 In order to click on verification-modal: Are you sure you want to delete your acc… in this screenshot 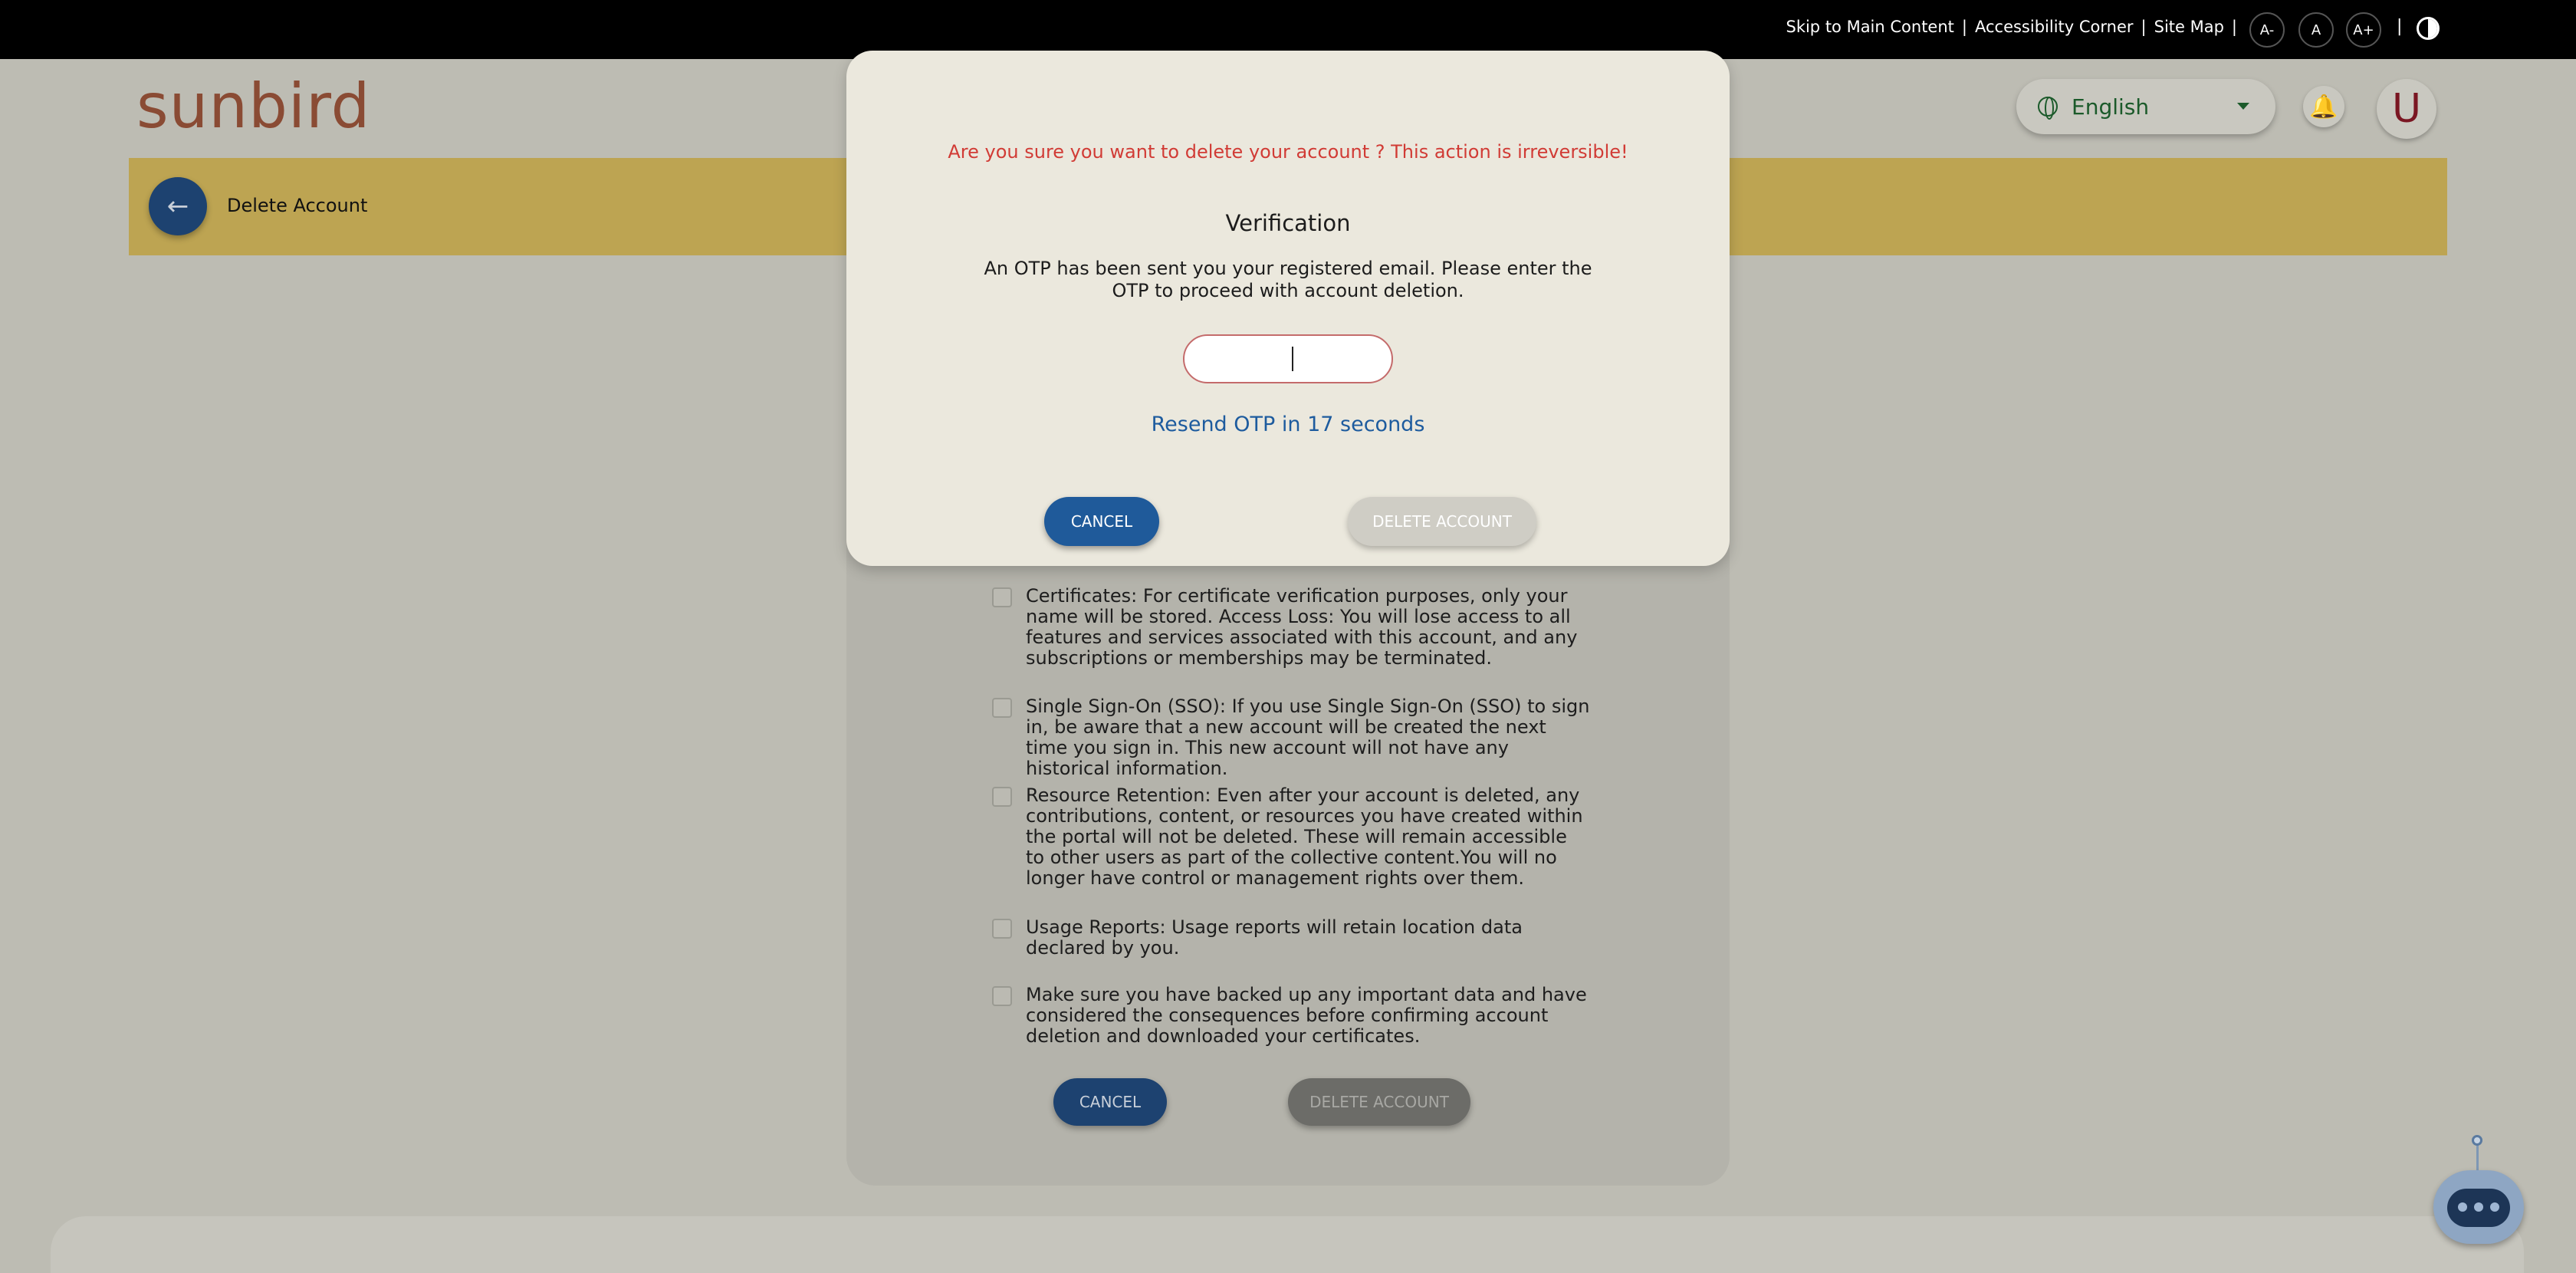, I will do `click(1288, 308)`.